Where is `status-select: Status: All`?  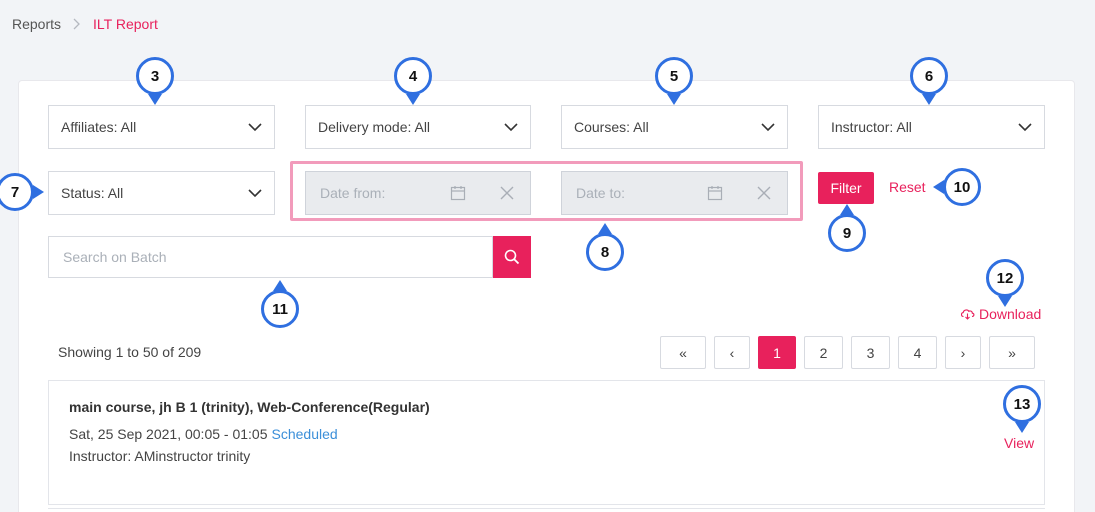
status-select: Status: All is located at coordinates (161, 193).